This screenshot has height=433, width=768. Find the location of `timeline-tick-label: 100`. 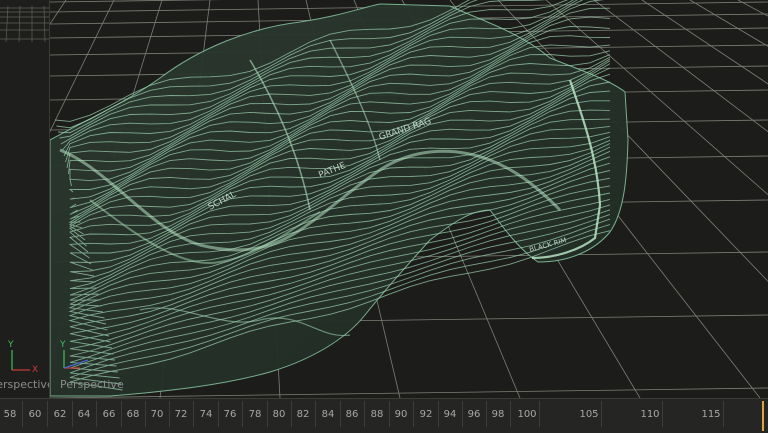

timeline-tick-label: 100 is located at coordinates (527, 414).